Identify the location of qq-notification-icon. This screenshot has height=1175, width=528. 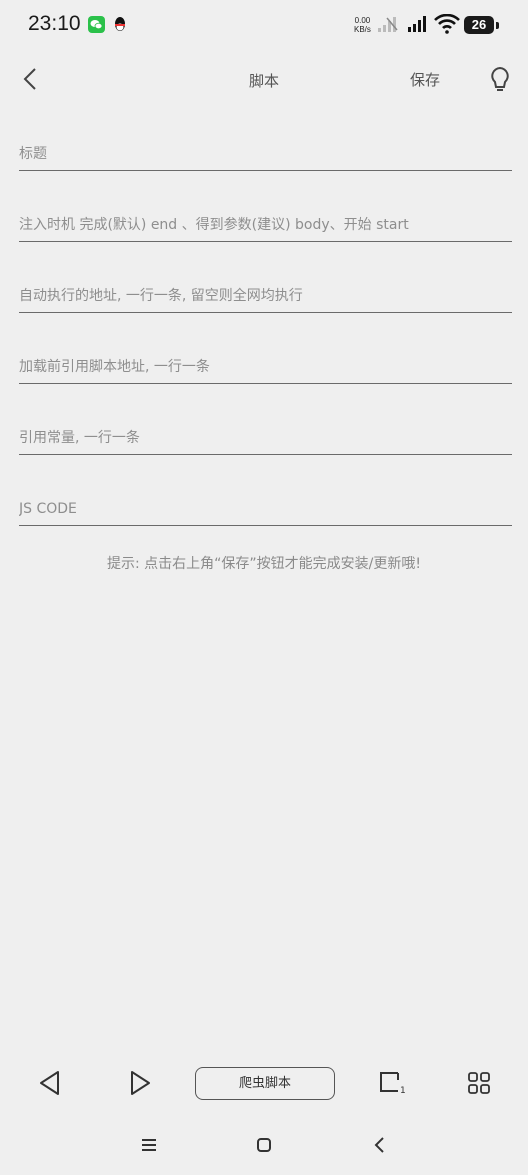
(120, 24).